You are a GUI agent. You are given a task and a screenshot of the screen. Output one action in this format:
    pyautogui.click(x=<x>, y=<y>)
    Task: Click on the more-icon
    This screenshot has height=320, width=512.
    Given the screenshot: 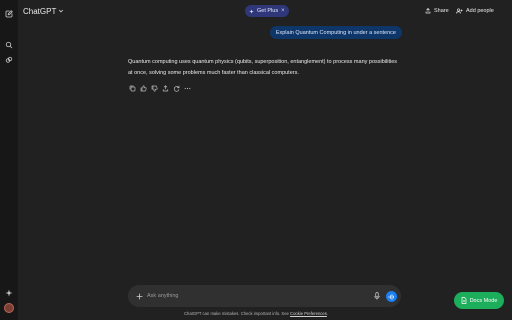 What is the action you would take?
    pyautogui.click(x=187, y=88)
    